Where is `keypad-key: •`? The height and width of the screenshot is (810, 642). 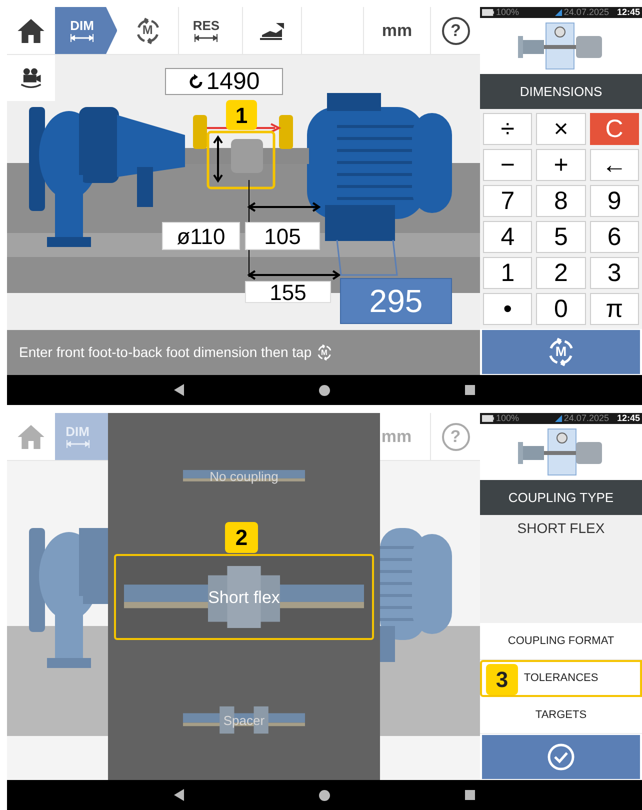 keypad-key: • is located at coordinates (507, 309).